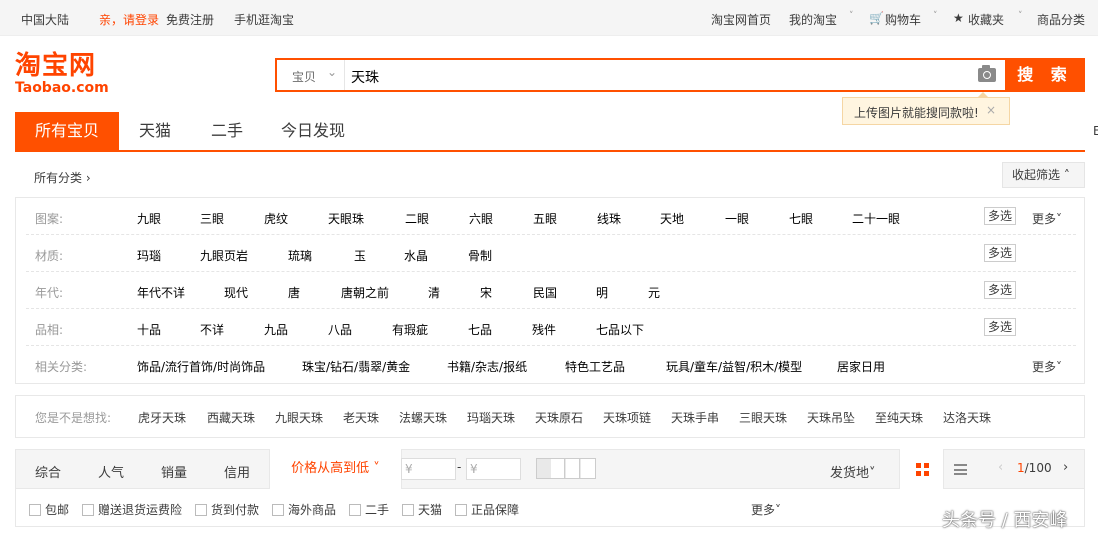  I want to click on check-overseas: 海外商品, so click(304, 509).